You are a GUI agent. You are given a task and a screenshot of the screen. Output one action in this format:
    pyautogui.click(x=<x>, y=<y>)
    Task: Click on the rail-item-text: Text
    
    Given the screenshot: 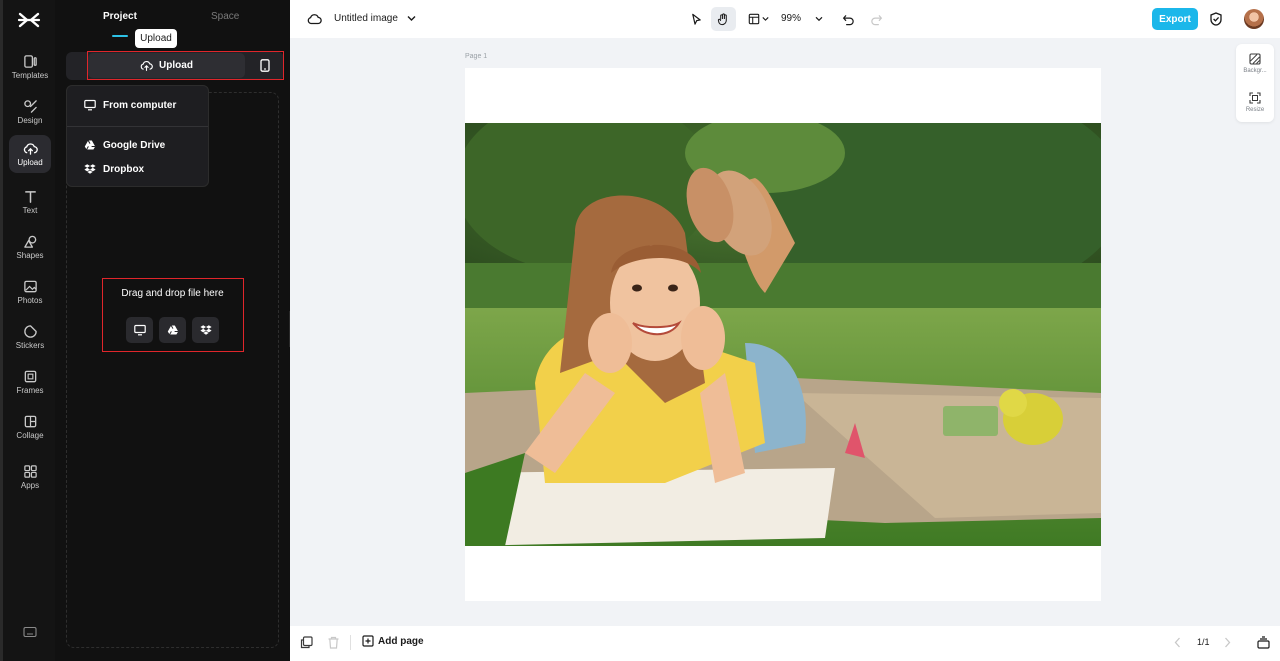 What is the action you would take?
    pyautogui.click(x=30, y=202)
    